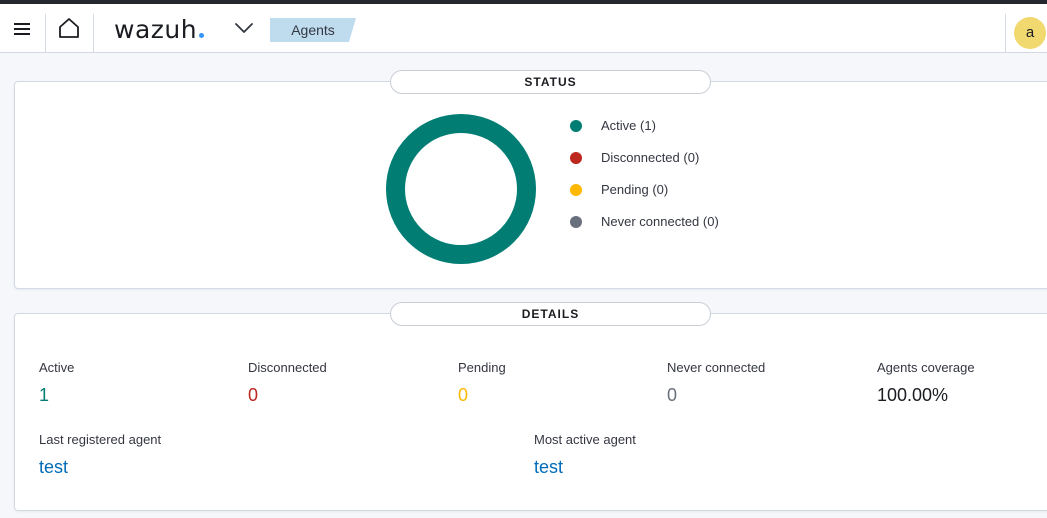 The width and height of the screenshot is (1047, 518). Describe the element at coordinates (482, 367) in the screenshot. I see `stat-label: Pending` at that location.